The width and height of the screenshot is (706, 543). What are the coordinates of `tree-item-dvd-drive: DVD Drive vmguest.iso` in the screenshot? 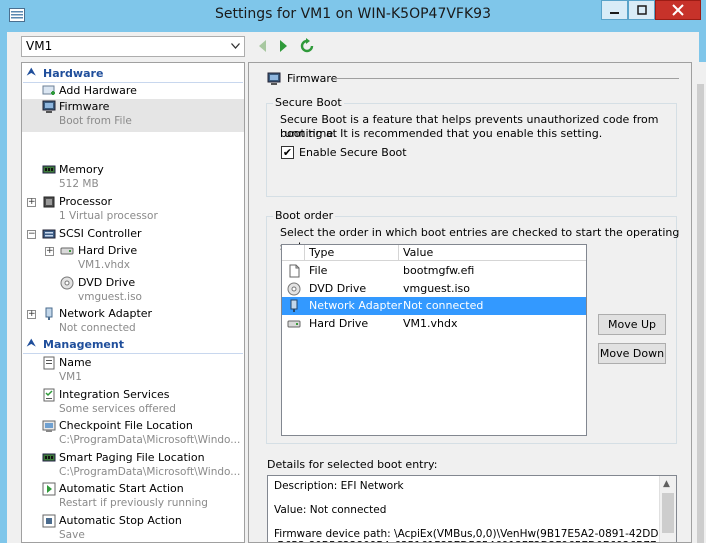 It's located at (133, 290).